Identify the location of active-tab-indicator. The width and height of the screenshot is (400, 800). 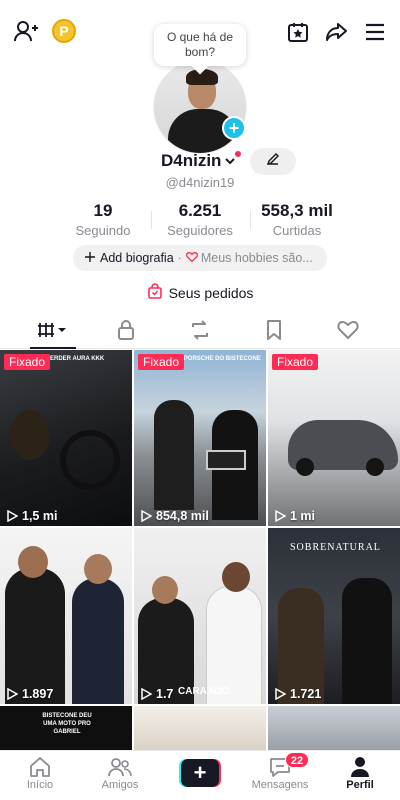
(53, 348).